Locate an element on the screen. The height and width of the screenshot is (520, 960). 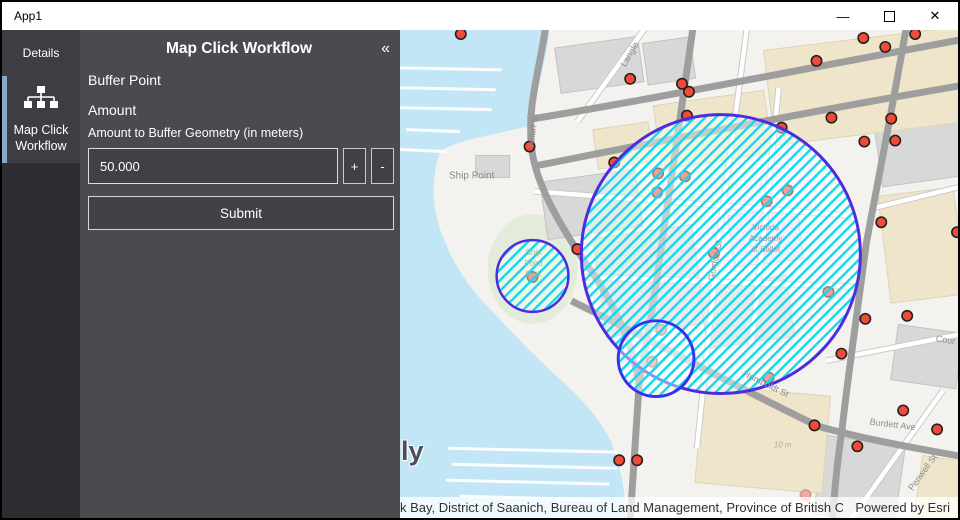
amount-heading: Amount is located at coordinates (112, 110).